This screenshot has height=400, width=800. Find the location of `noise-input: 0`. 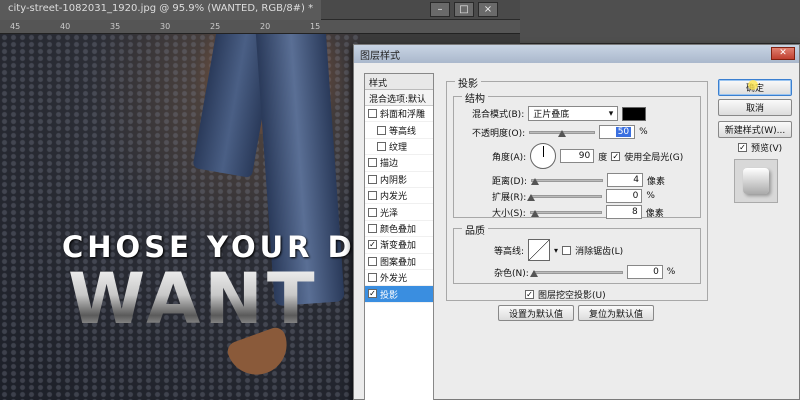

noise-input: 0 is located at coordinates (644, 272).